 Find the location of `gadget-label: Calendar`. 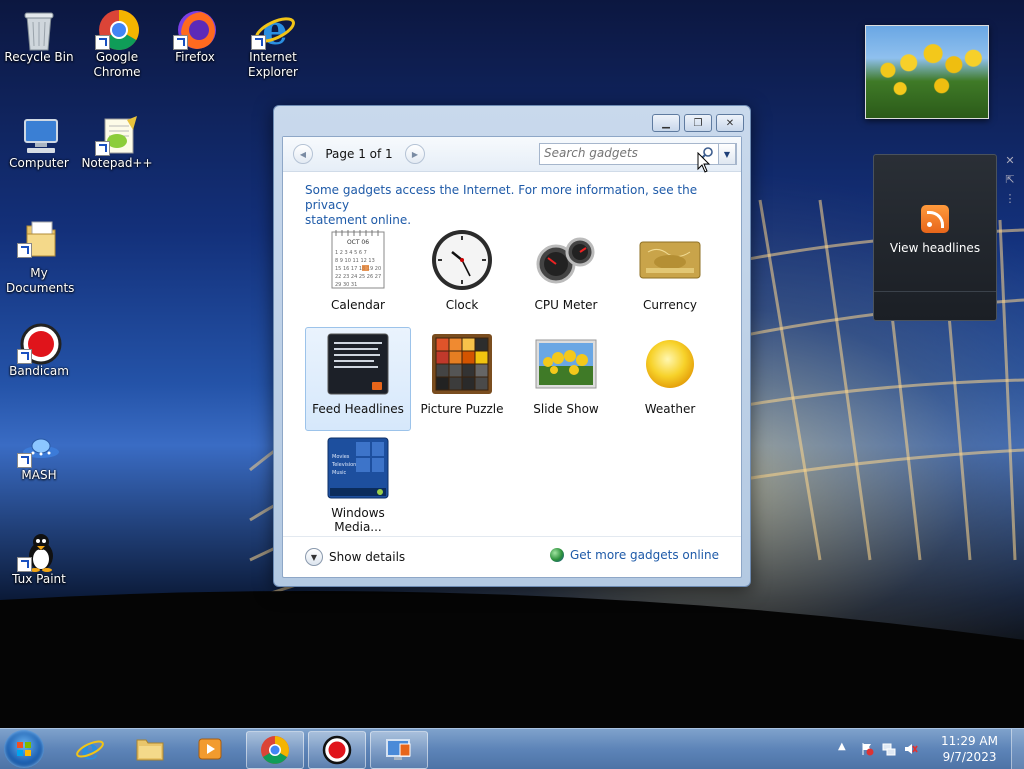

gadget-label: Calendar is located at coordinates (358, 305).